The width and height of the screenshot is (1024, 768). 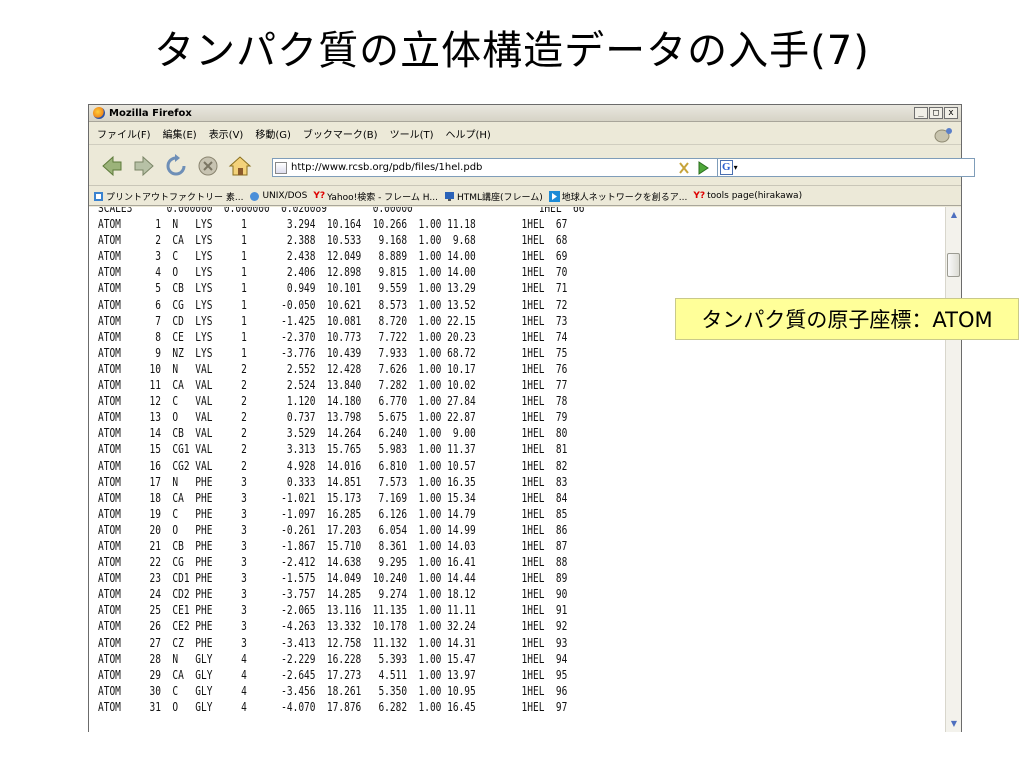 I want to click on go-icon, so click(x=703, y=168).